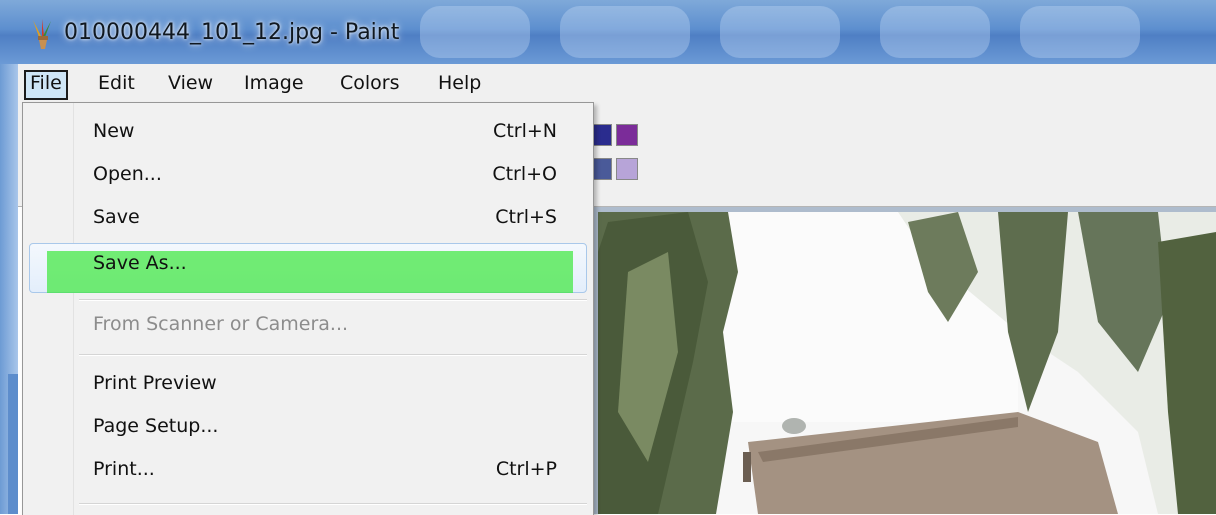  What do you see at coordinates (155, 383) in the screenshot?
I see `menu-item-label: Print Preview` at bounding box center [155, 383].